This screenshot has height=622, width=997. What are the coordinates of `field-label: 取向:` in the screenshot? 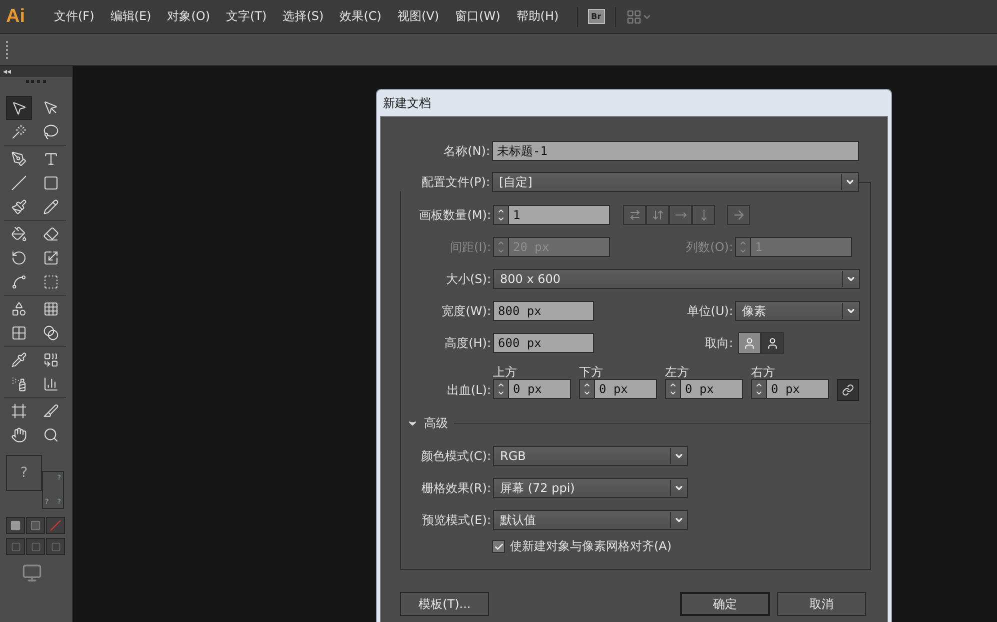 It's located at (719, 343).